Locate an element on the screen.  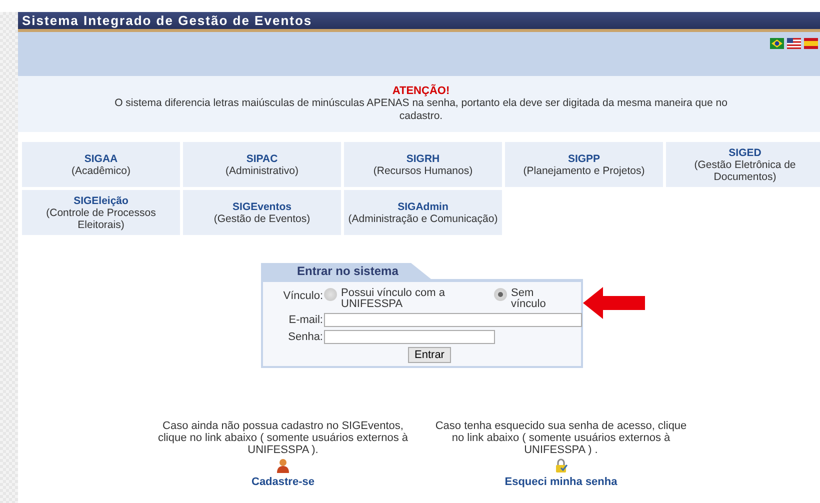
system-description: (Gestão de Eventos) is located at coordinates (262, 218).